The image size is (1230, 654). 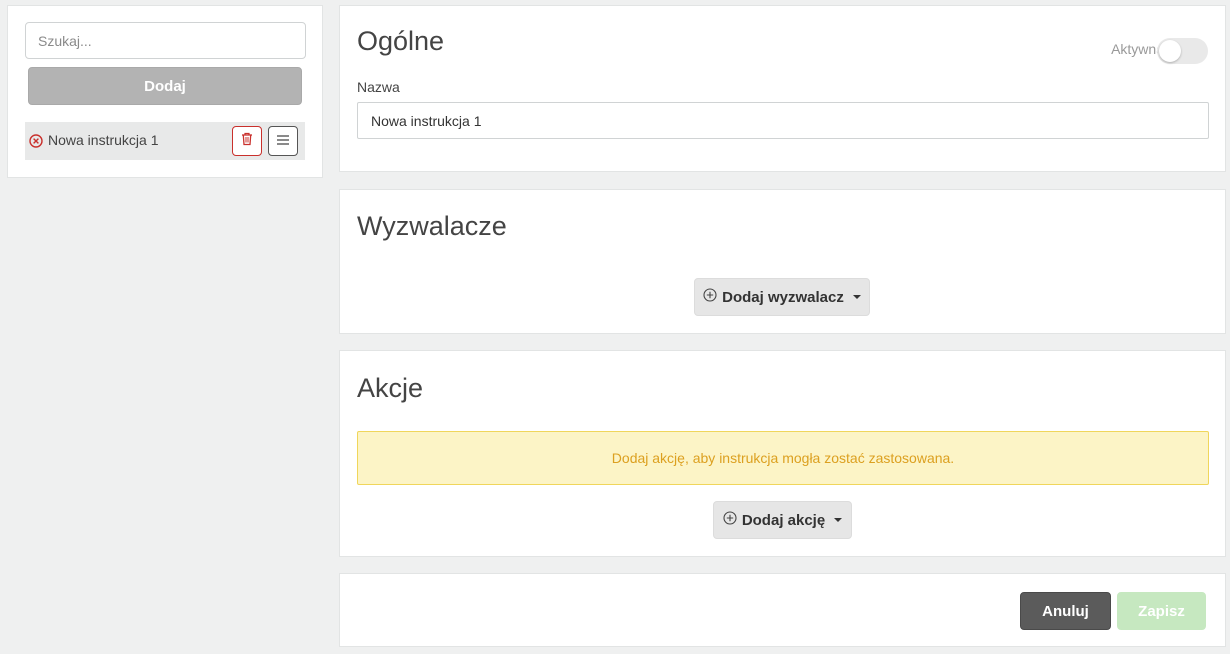 What do you see at coordinates (390, 388) in the screenshot?
I see `section-title: Akcje` at bounding box center [390, 388].